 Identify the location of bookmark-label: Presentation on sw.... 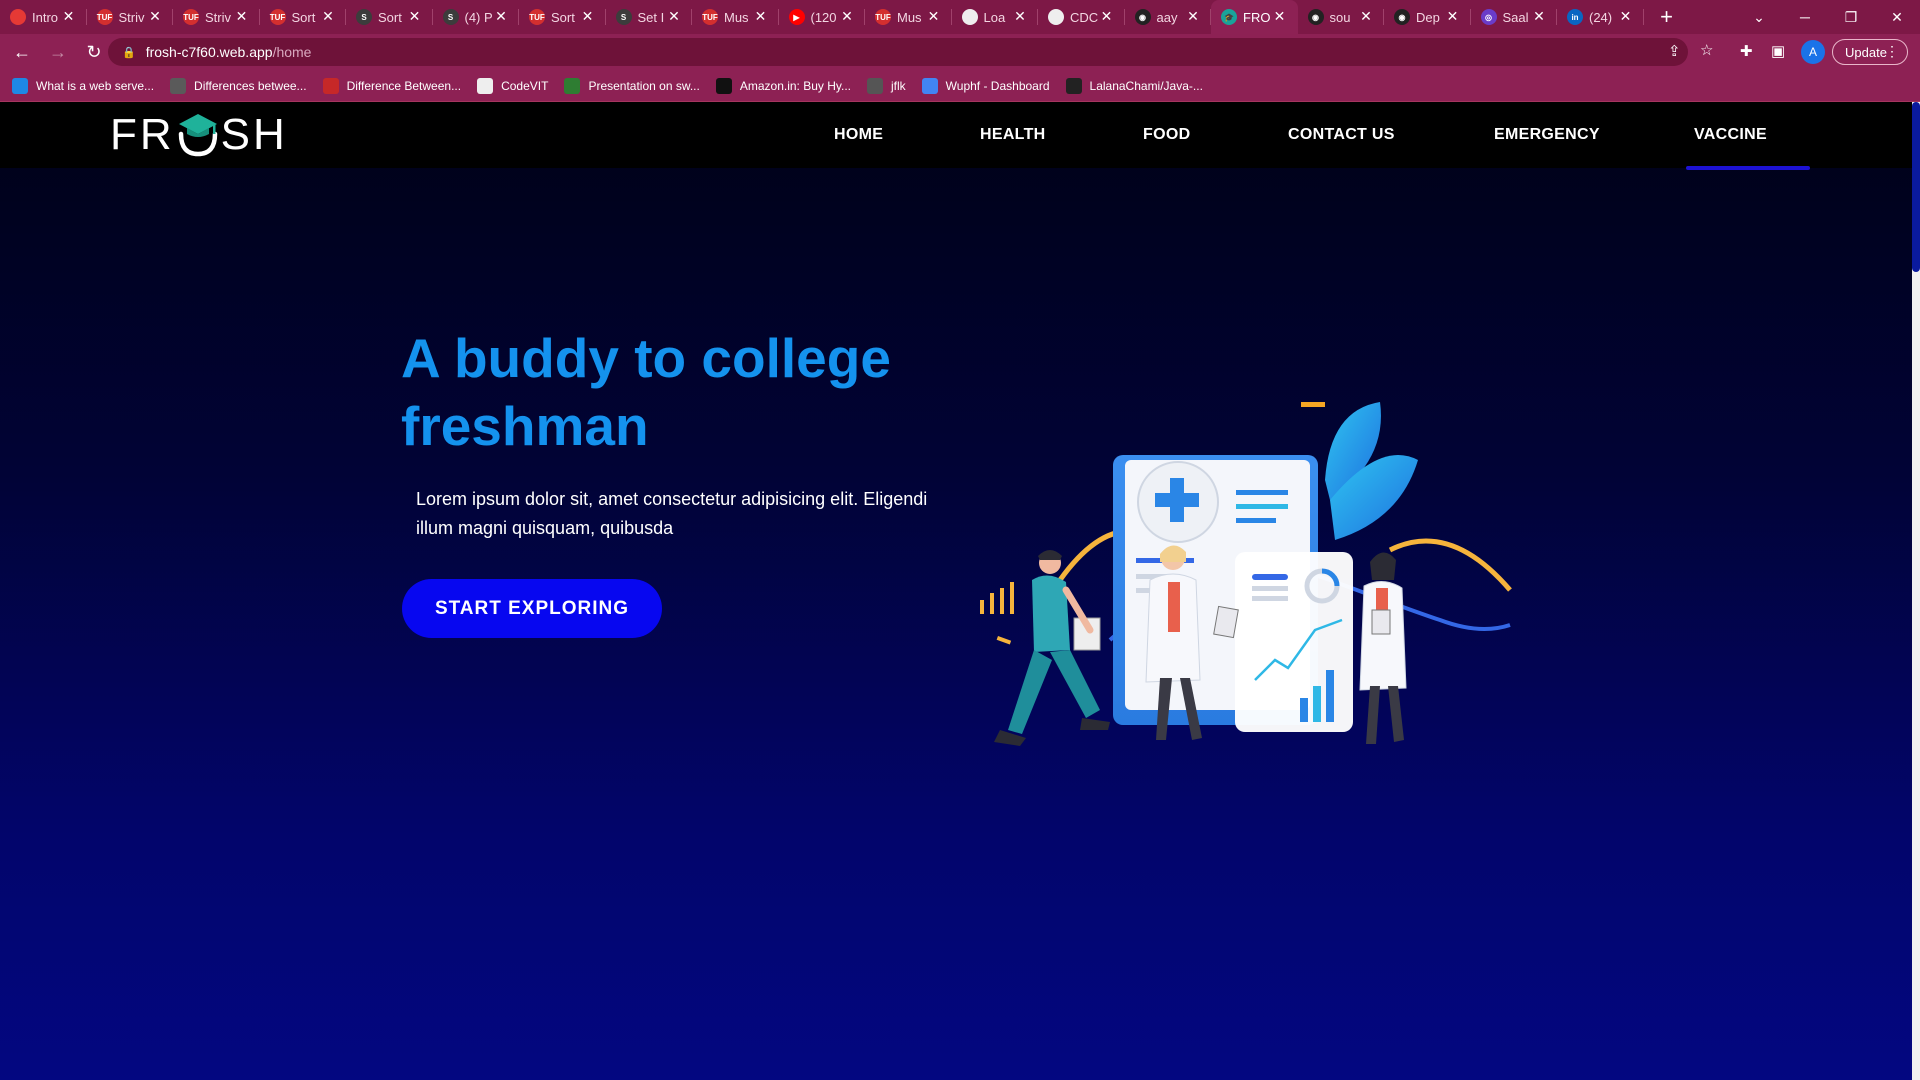
(644, 85).